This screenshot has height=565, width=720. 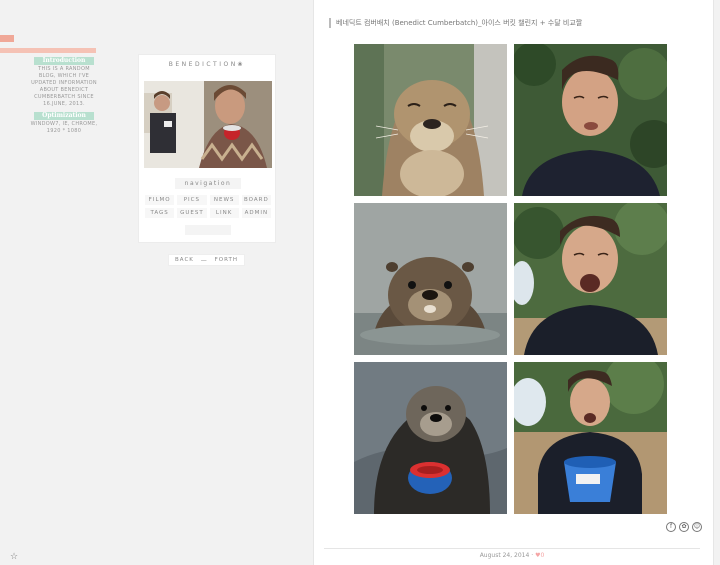 I want to click on nav-item-admin: ADMIN, so click(x=256, y=213).